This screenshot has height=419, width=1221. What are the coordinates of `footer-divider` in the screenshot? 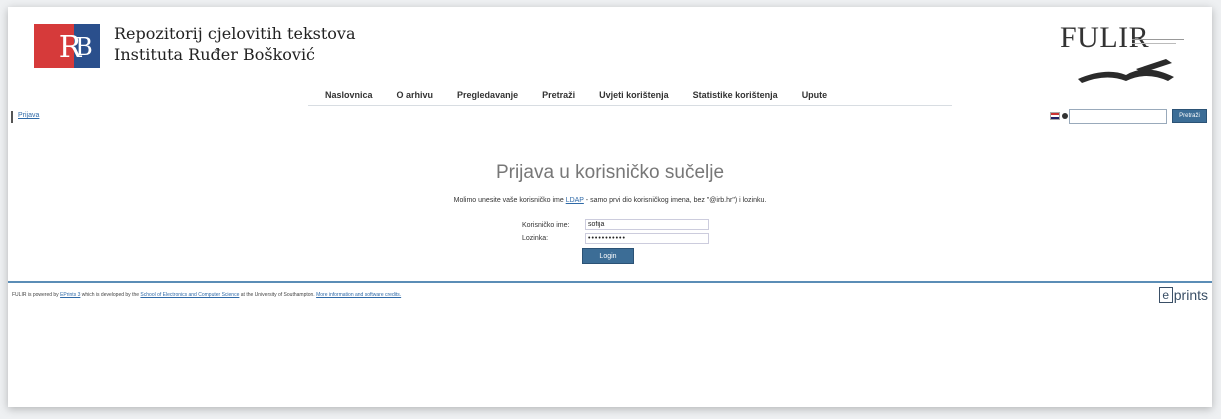 It's located at (610, 282).